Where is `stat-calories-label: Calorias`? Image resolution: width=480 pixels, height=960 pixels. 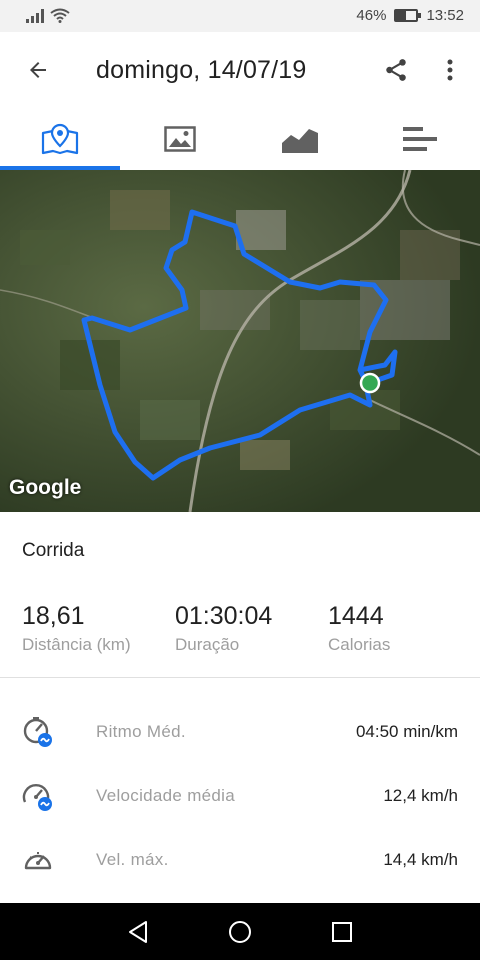 stat-calories-label: Calorias is located at coordinates (359, 644).